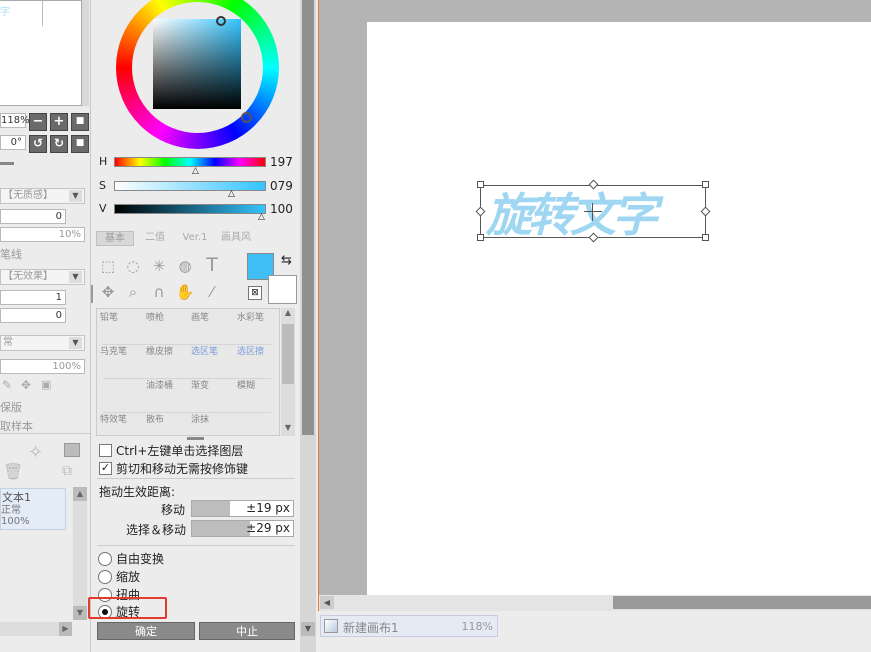 Image resolution: width=871 pixels, height=652 pixels. Describe the element at coordinates (131, 558) in the screenshot. I see `radio-free-transform: 自由变换` at that location.